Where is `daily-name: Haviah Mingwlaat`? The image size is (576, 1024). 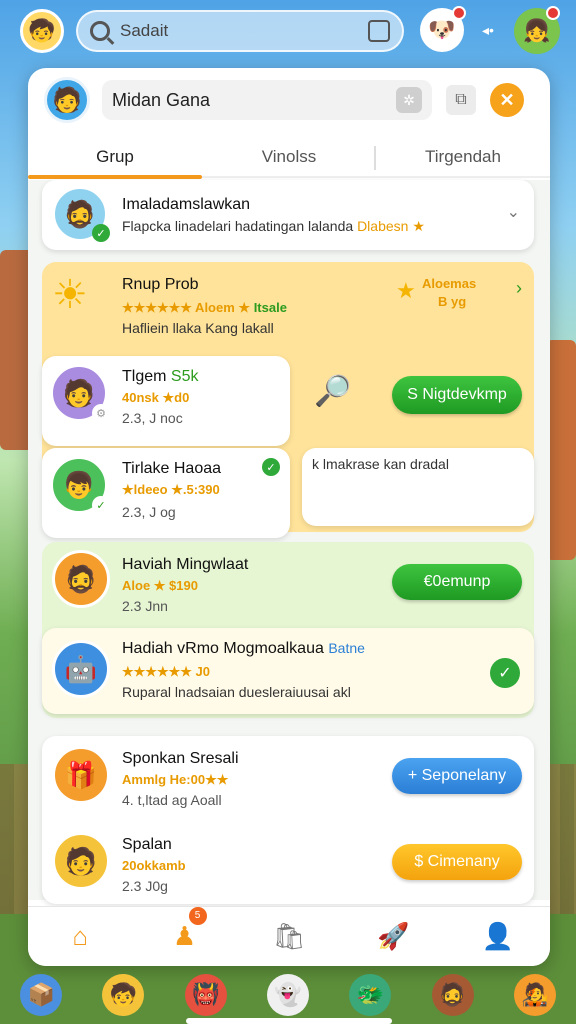 daily-name: Haviah Mingwlaat is located at coordinates (185, 564).